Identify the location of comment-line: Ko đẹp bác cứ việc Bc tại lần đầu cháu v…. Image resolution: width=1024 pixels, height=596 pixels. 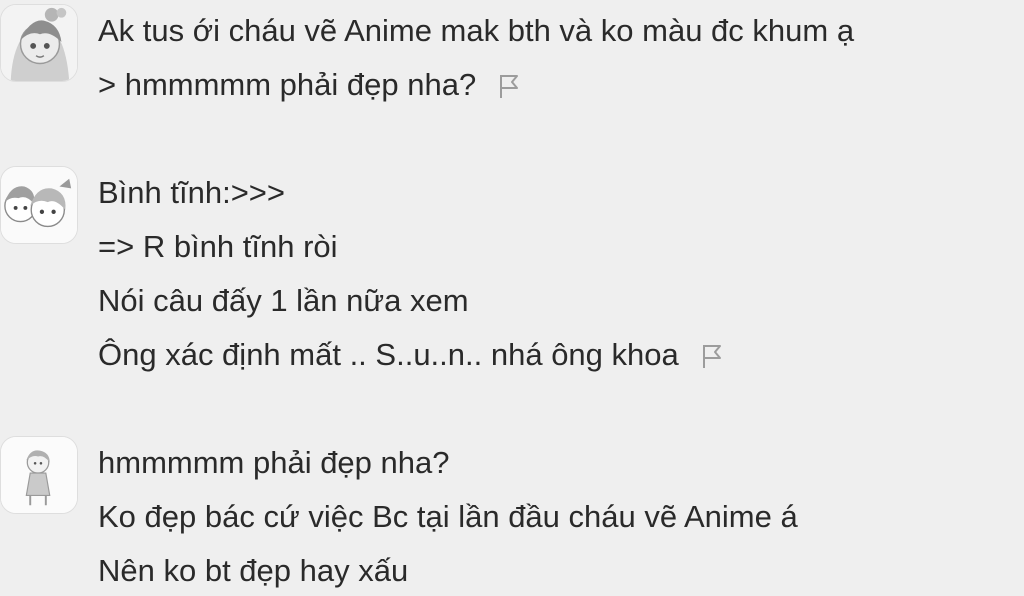
(448, 516).